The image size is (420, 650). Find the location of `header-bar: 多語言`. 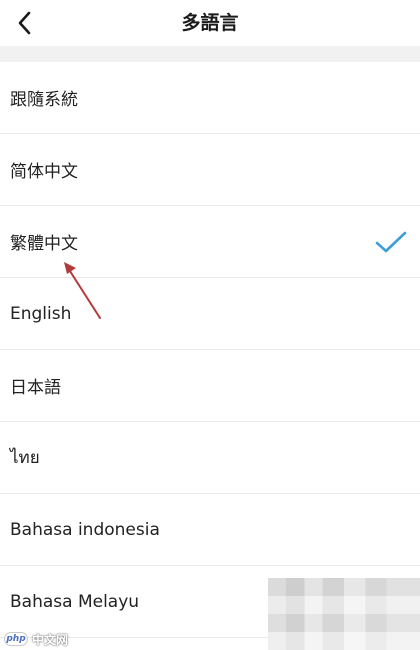

header-bar: 多語言 is located at coordinates (210, 23).